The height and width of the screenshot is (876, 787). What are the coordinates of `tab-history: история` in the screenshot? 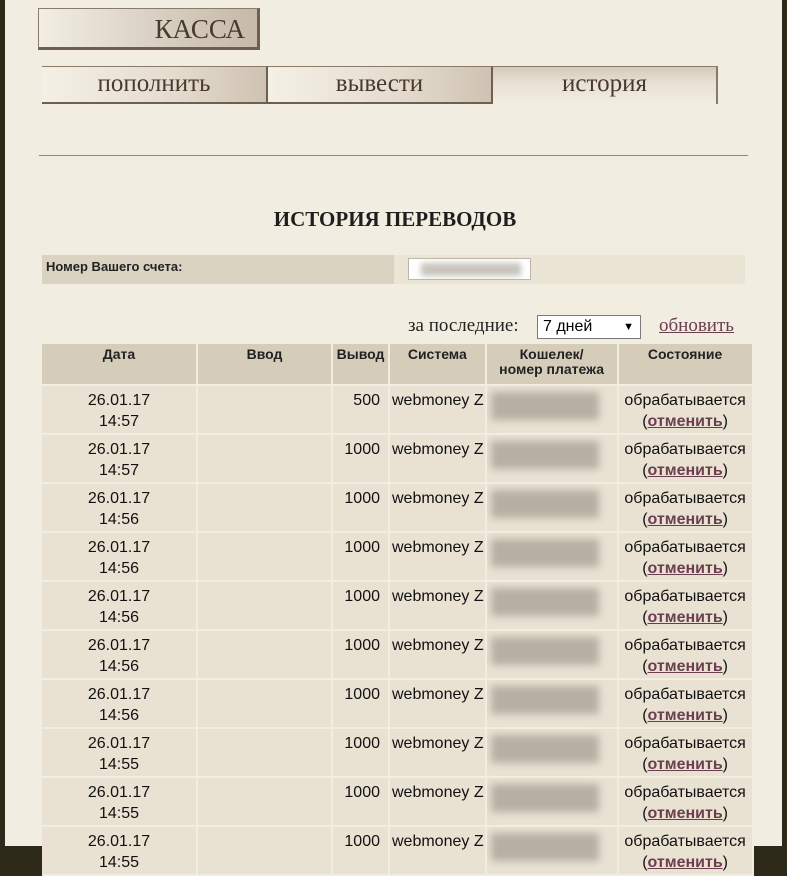 It's located at (605, 85).